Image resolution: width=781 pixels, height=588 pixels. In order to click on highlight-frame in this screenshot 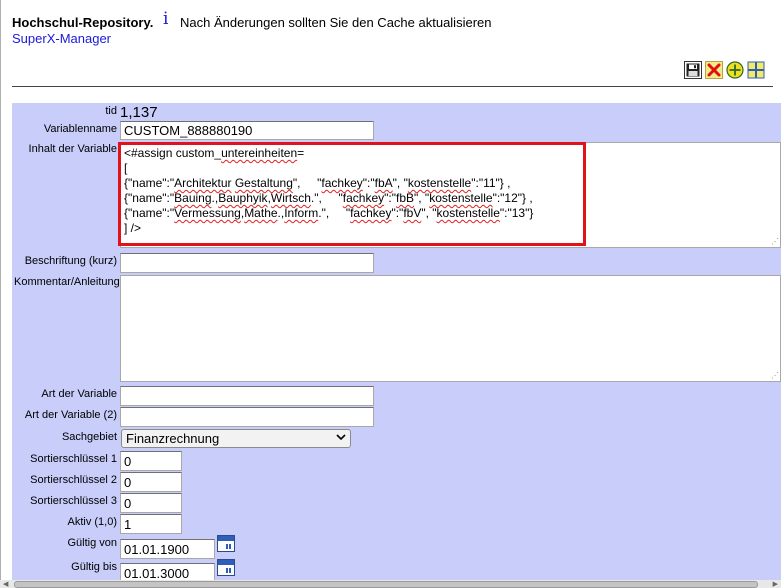, I will do `click(352, 194)`.